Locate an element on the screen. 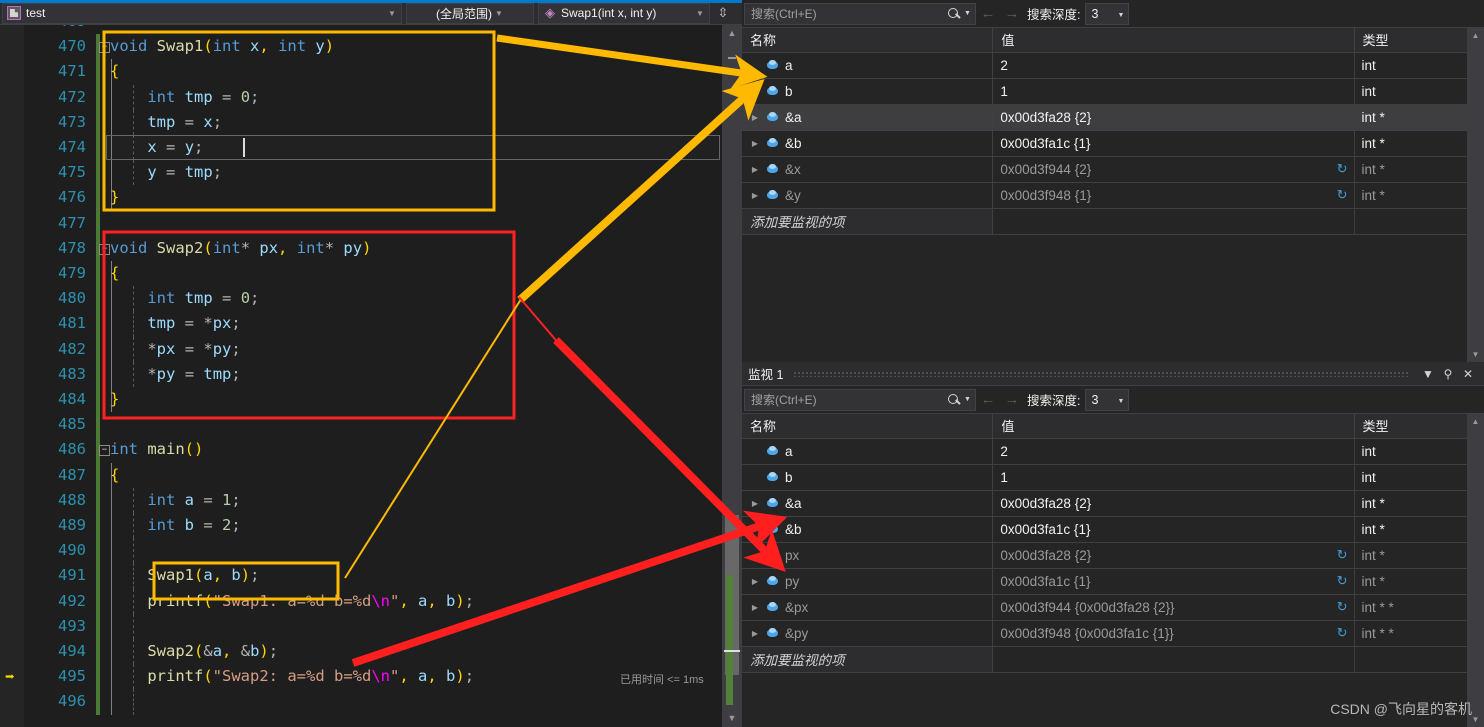  cell-value: 0x00d3fa1c {1} ↻ is located at coordinates (1173, 581).